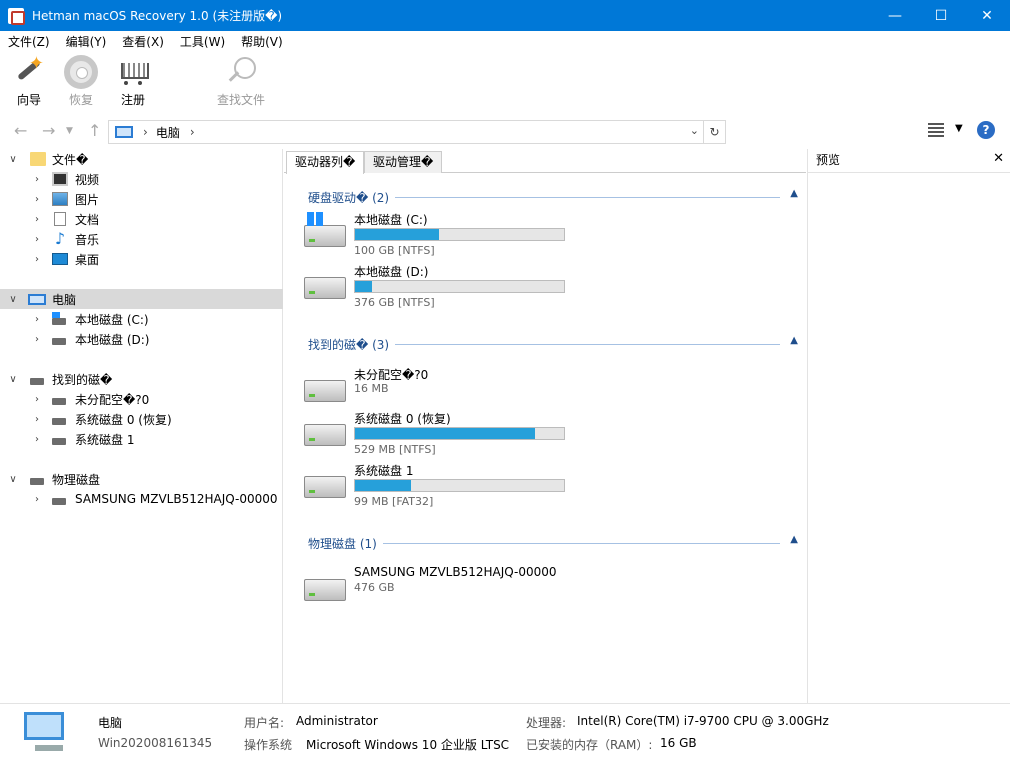  What do you see at coordinates (94, 130) in the screenshot?
I see `up-arrow-icon: ↑` at bounding box center [94, 130].